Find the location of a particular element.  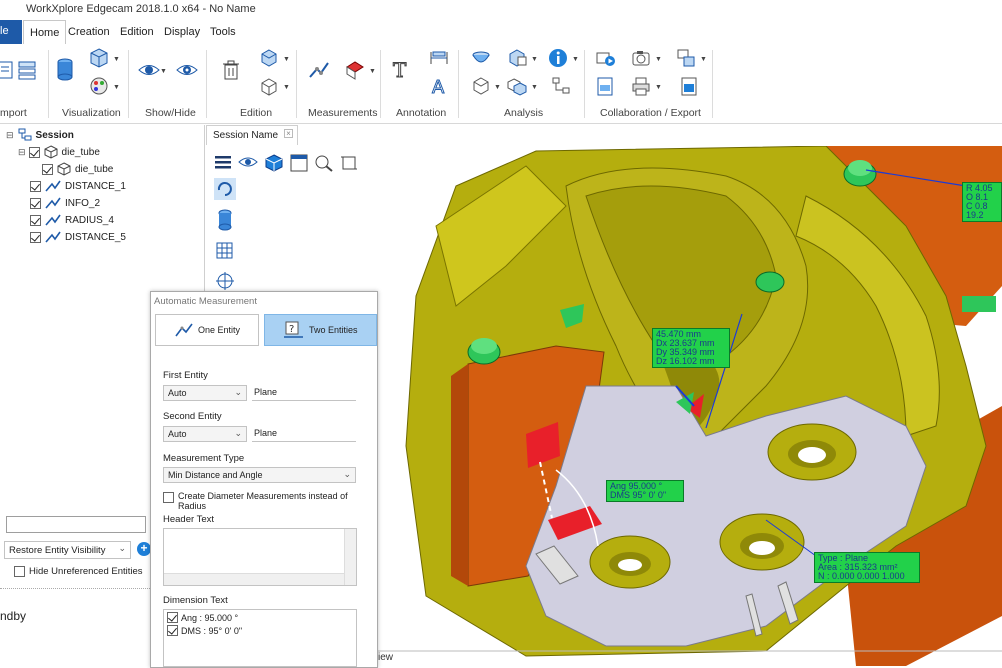

tab-edition: Edition is located at coordinates (137, 33).